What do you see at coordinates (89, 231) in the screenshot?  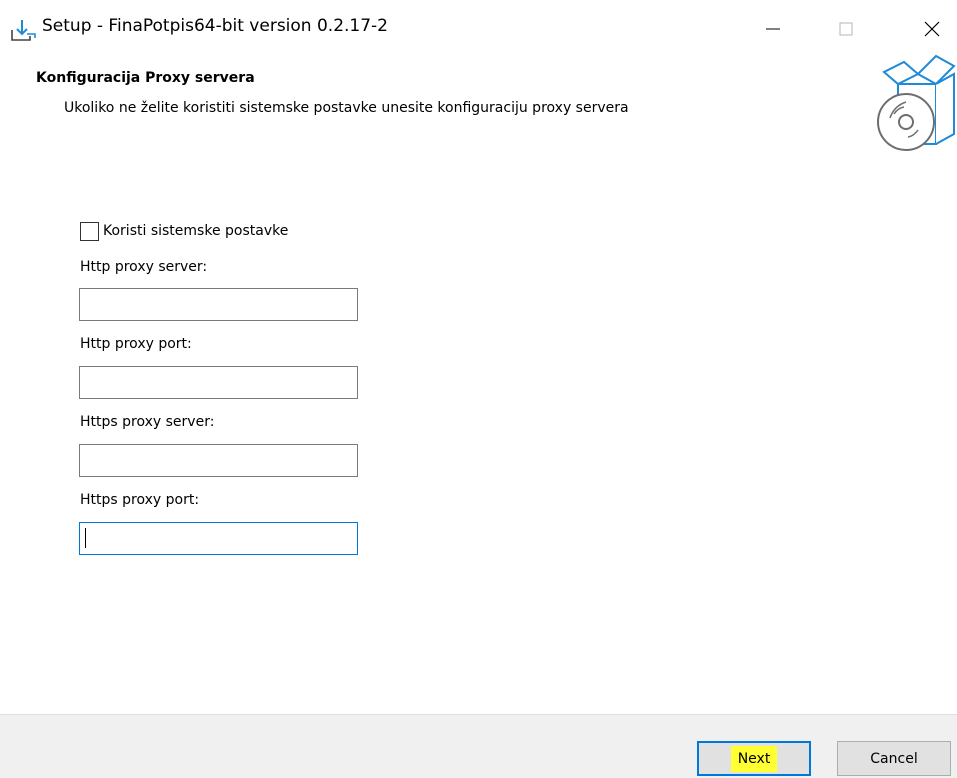 I see `use-system-settings-checkbox` at bounding box center [89, 231].